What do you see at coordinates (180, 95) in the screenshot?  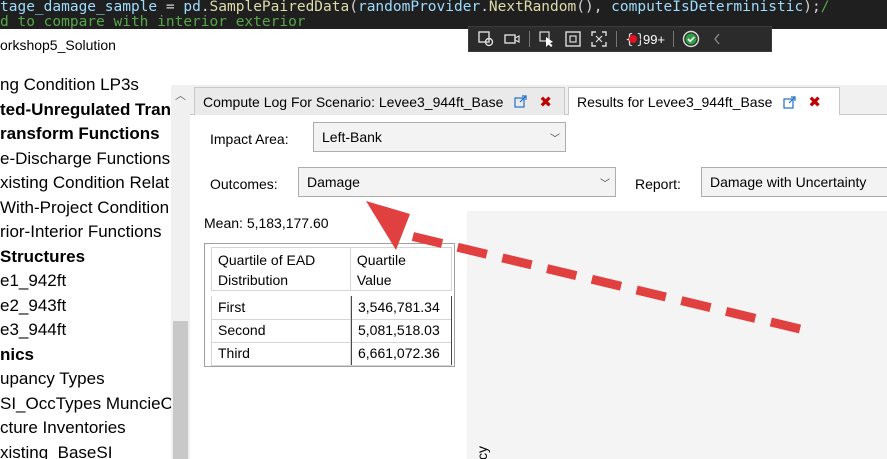 I see `scroll-up-arrow-icon: ︿` at bounding box center [180, 95].